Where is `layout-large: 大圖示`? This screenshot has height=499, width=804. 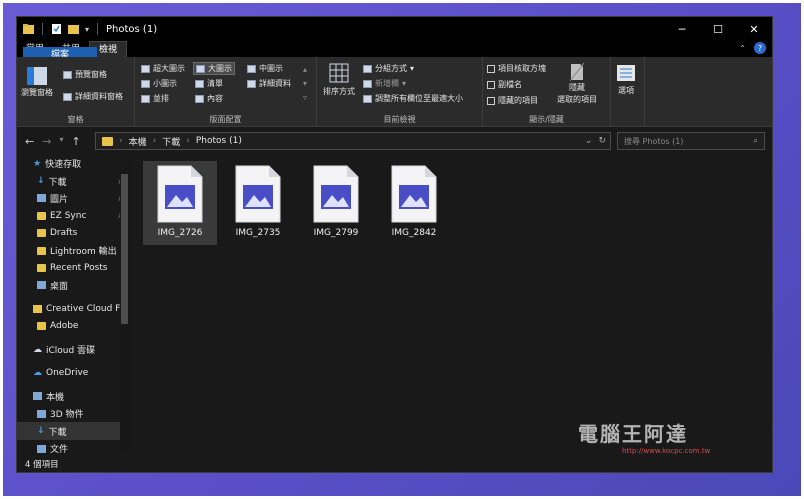 layout-large: 大圖示 is located at coordinates (214, 68).